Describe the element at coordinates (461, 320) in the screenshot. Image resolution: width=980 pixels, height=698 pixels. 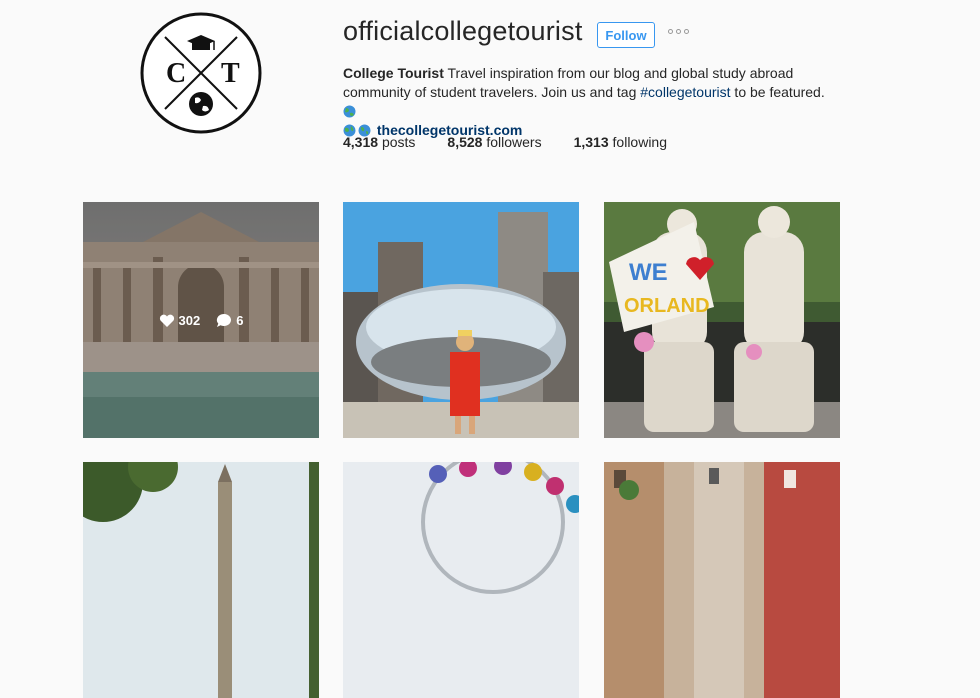
I see `post-tile-chicago-bean` at that location.